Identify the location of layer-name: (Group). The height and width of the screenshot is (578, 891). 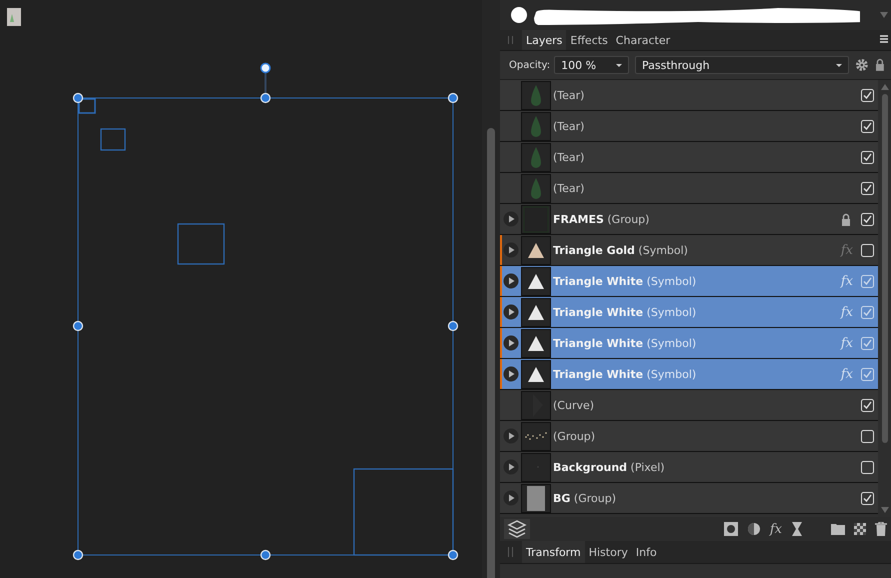
(574, 436).